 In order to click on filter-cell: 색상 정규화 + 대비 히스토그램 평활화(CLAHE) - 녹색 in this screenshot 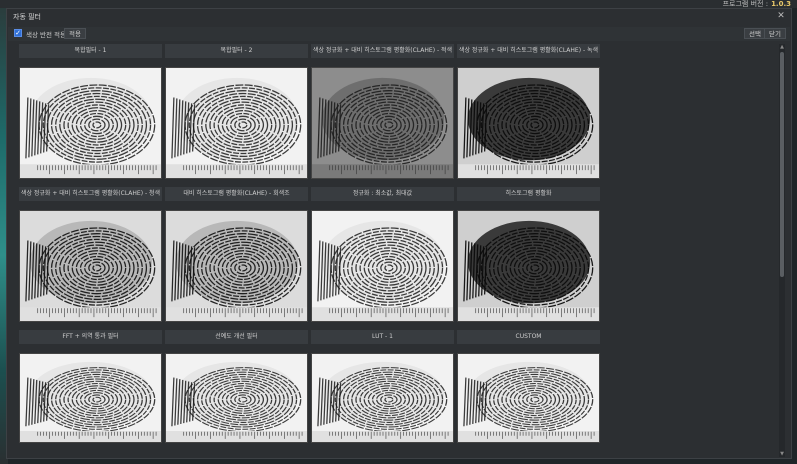, I will do `click(528, 111)`.